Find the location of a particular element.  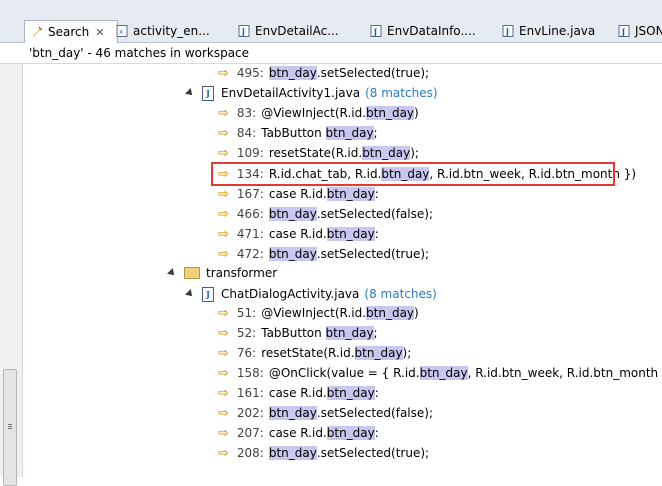

tab-envline: J EnvLine.java is located at coordinates (558, 31).